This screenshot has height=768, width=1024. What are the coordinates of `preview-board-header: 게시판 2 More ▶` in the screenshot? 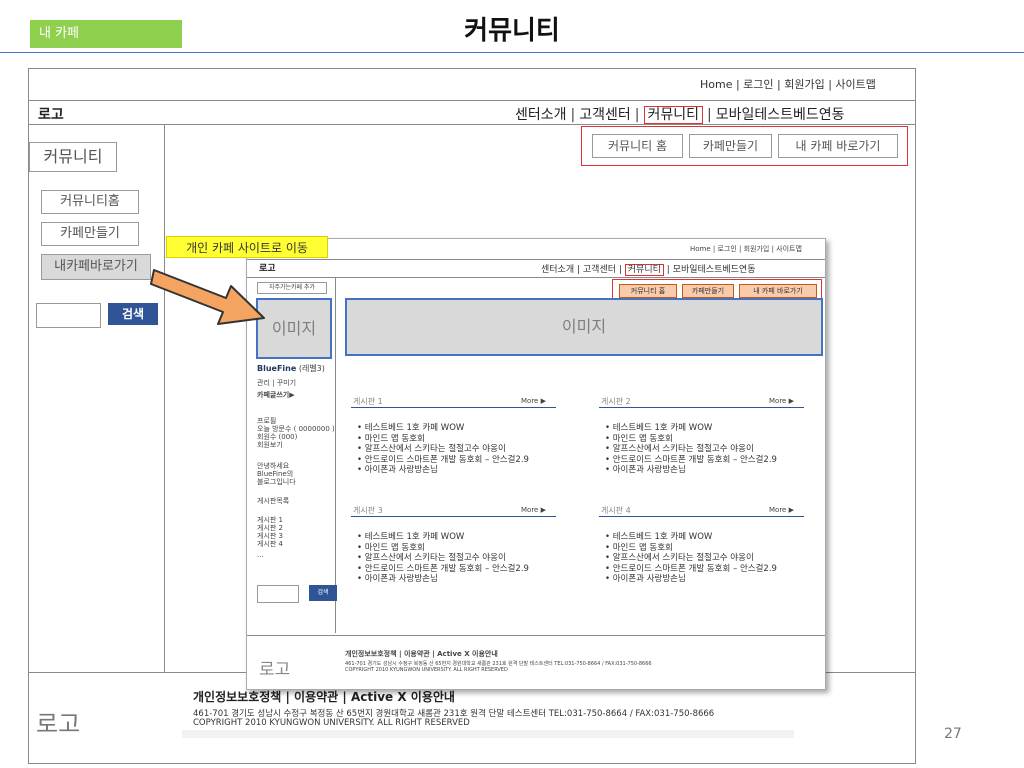 It's located at (701, 401).